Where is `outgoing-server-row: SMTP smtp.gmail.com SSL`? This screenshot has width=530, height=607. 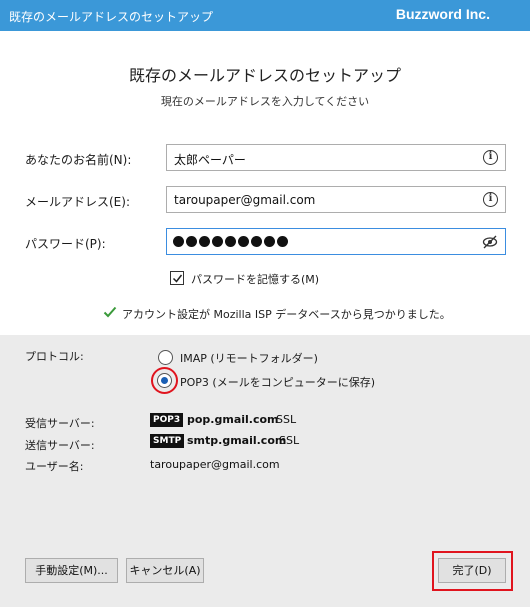 outgoing-server-row: SMTP smtp.gmail.com SSL is located at coordinates (265, 442).